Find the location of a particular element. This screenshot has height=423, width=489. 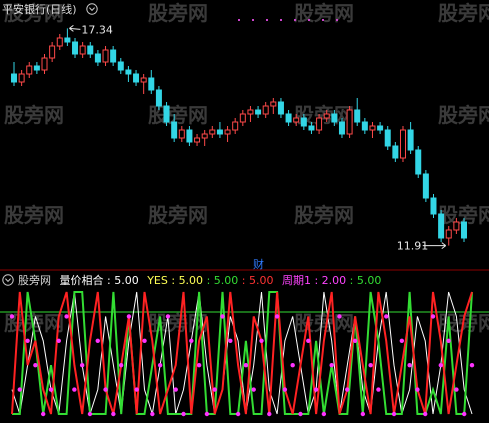

value-lianjia: 5.00 is located at coordinates (126, 280).